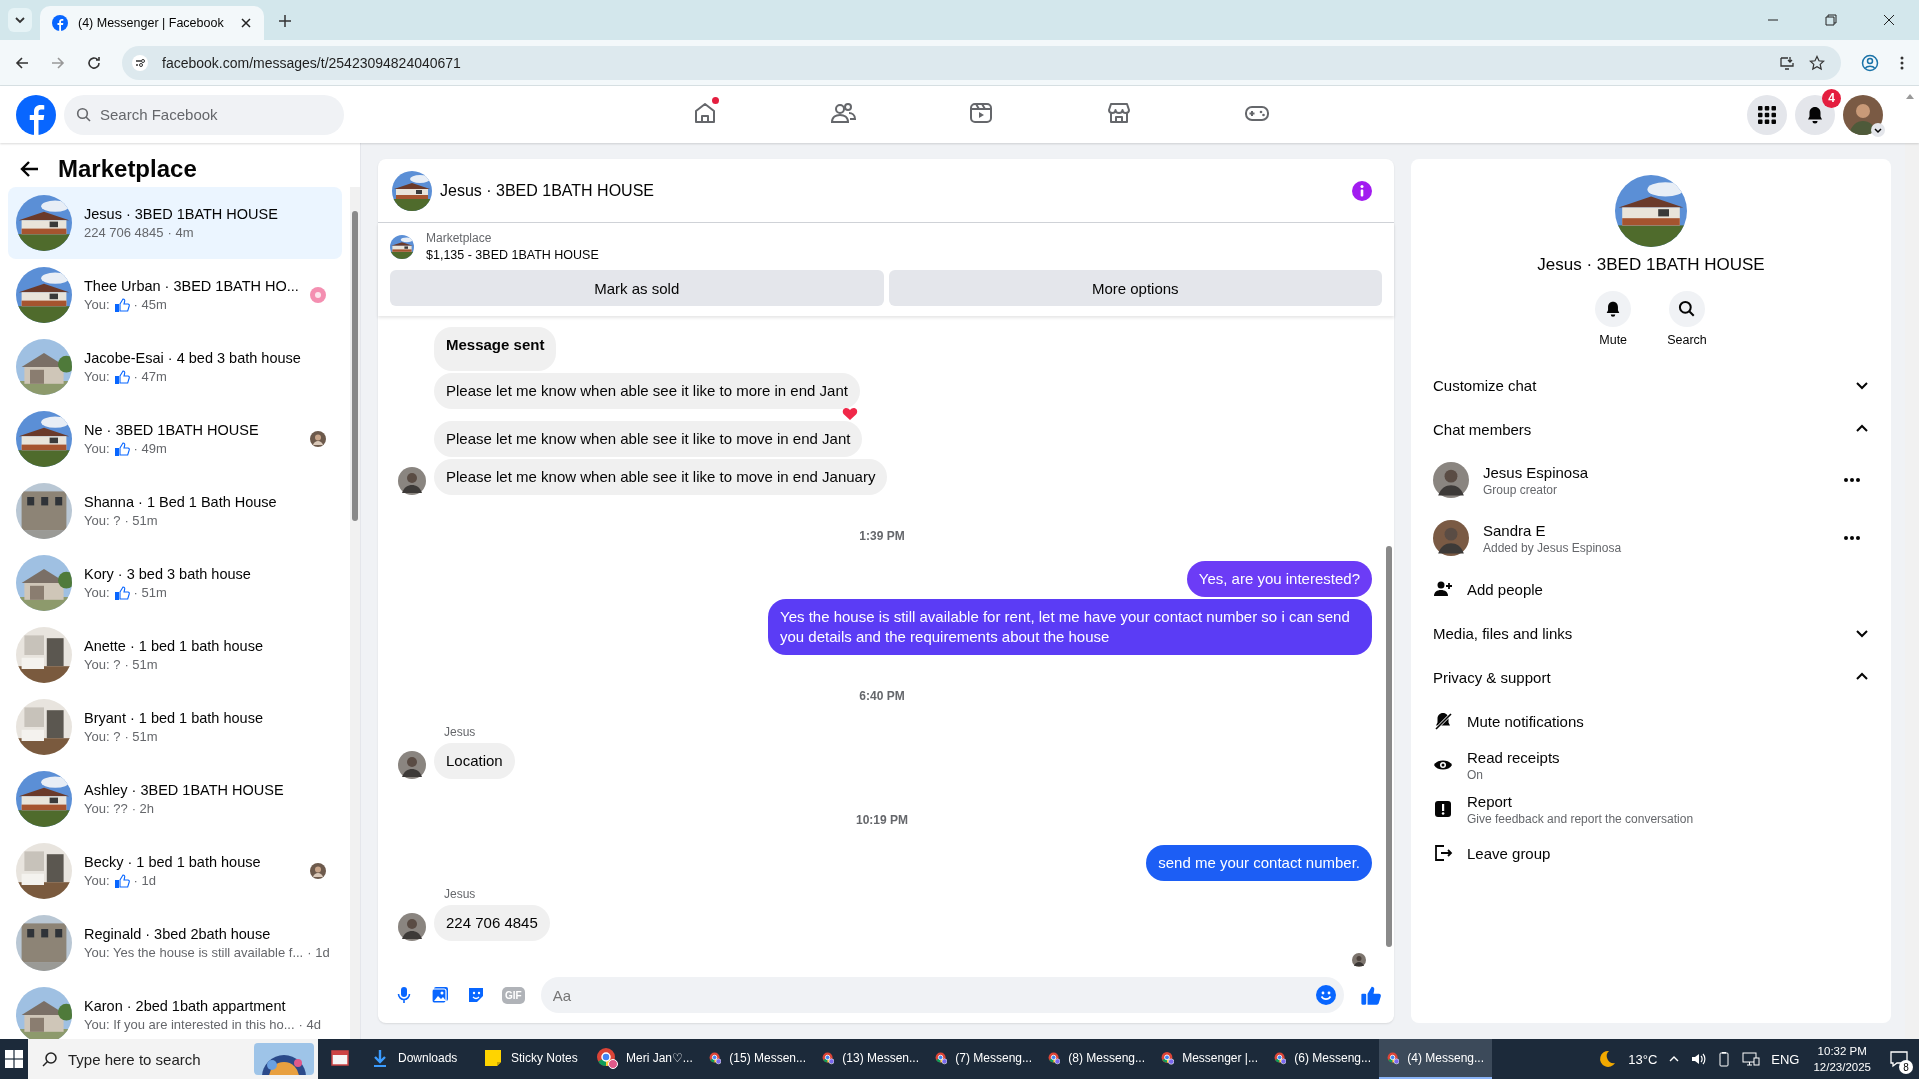  Describe the element at coordinates (152, 23) in the screenshot. I see `browser-tab: (4) Messenger | Facebook` at that location.